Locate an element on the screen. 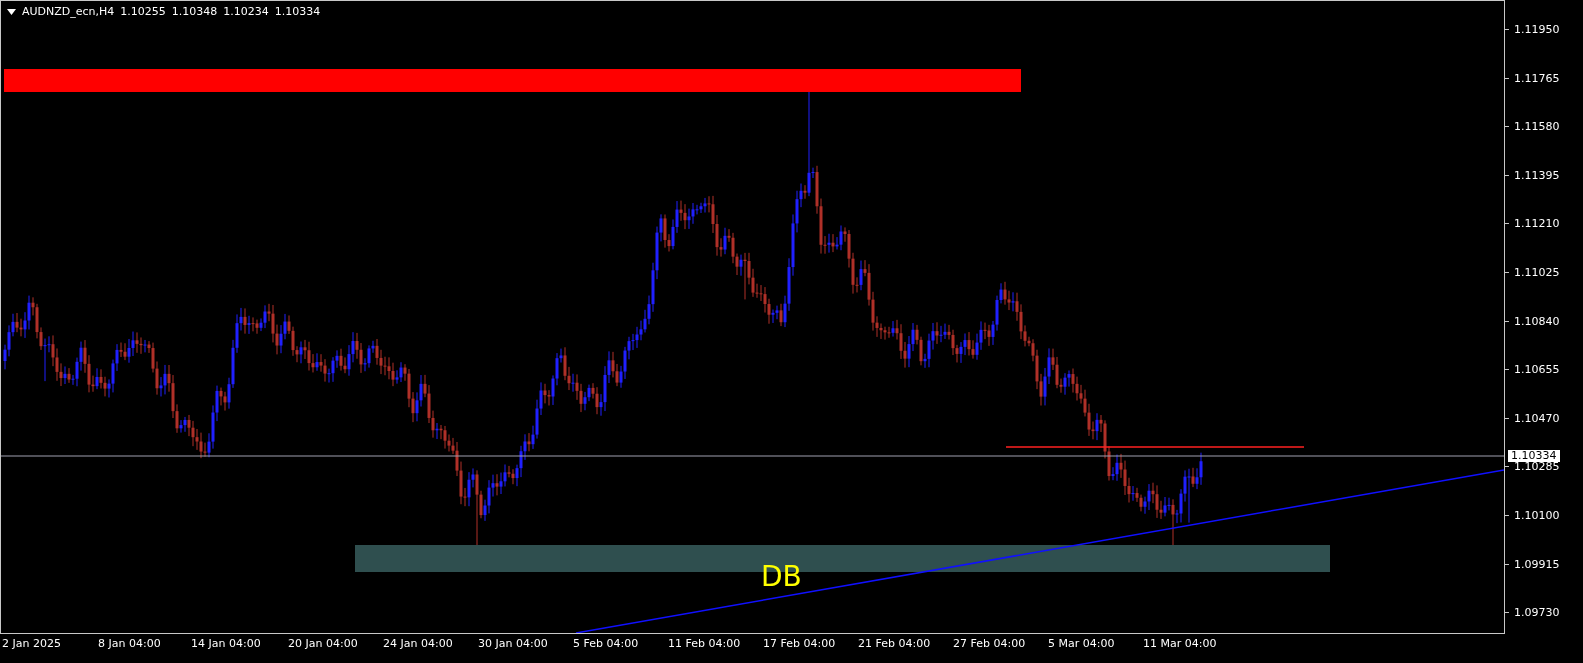  price-axis-label: 1.10840 is located at coordinates (1537, 321).